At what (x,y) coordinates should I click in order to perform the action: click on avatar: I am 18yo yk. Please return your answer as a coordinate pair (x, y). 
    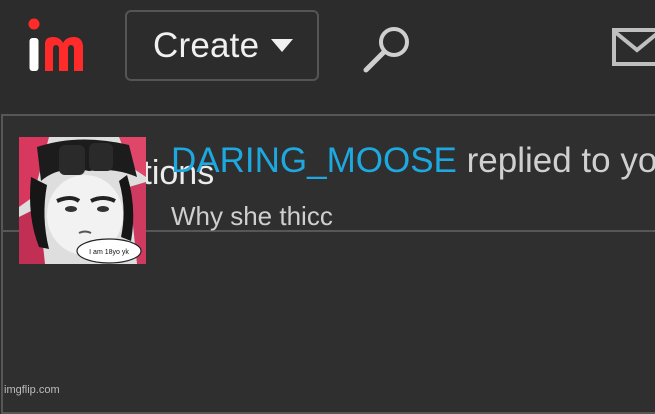
    Looking at the image, I should click on (82, 200).